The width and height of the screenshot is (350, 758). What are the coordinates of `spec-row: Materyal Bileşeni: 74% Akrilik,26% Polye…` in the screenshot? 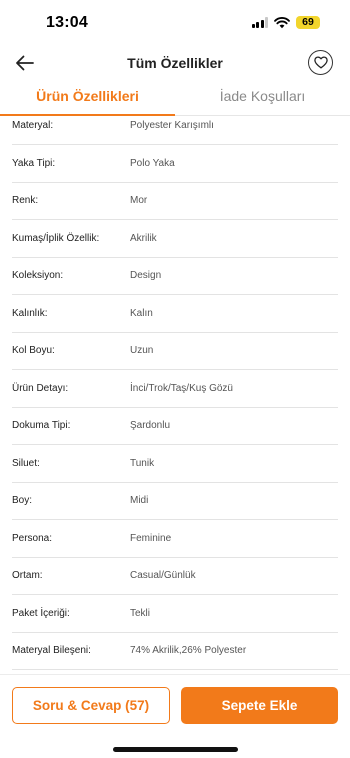 It's located at (175, 651).